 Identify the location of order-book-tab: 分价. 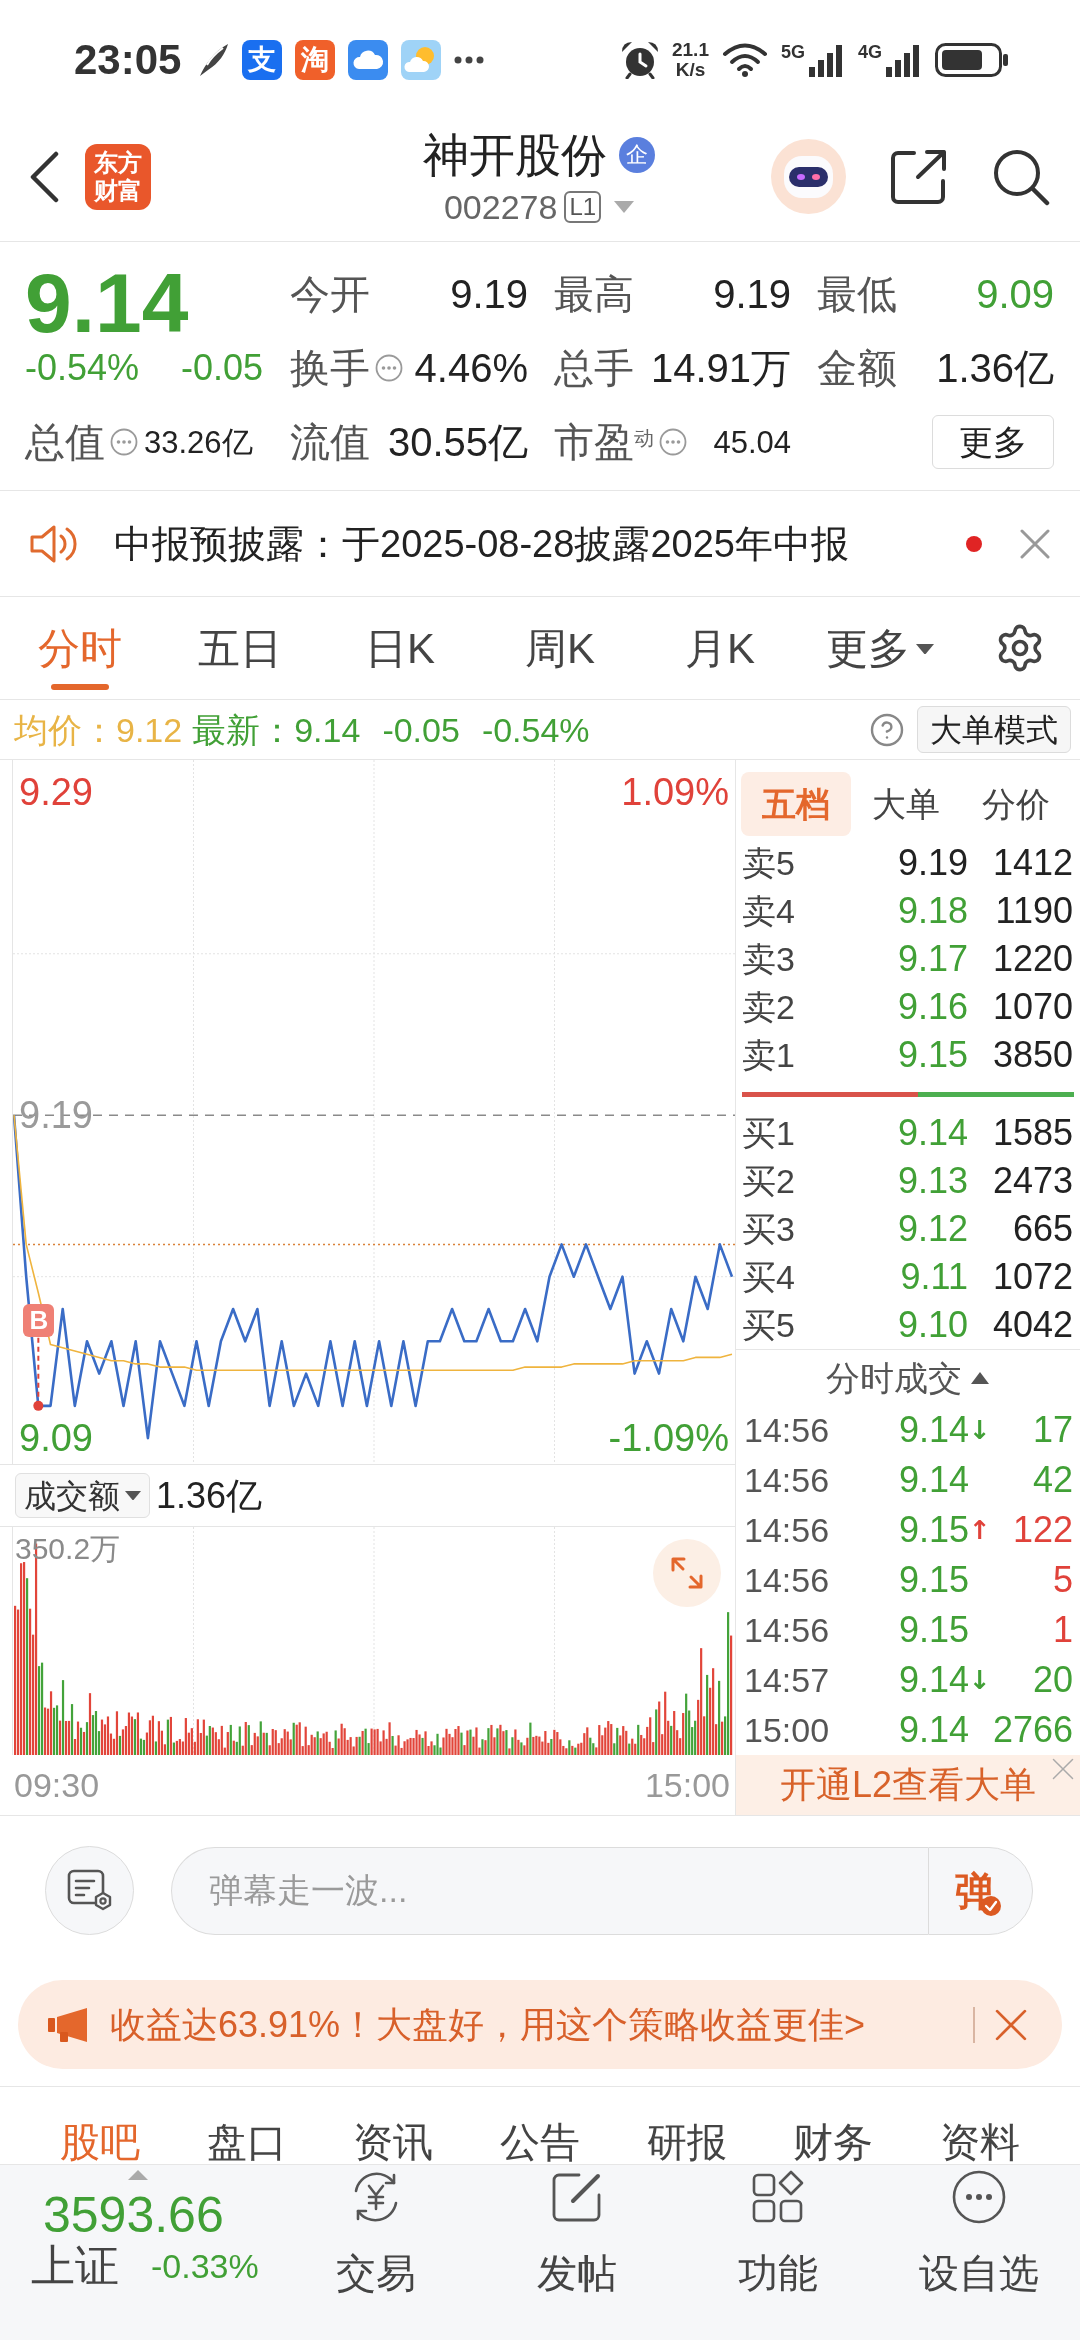
(1016, 804).